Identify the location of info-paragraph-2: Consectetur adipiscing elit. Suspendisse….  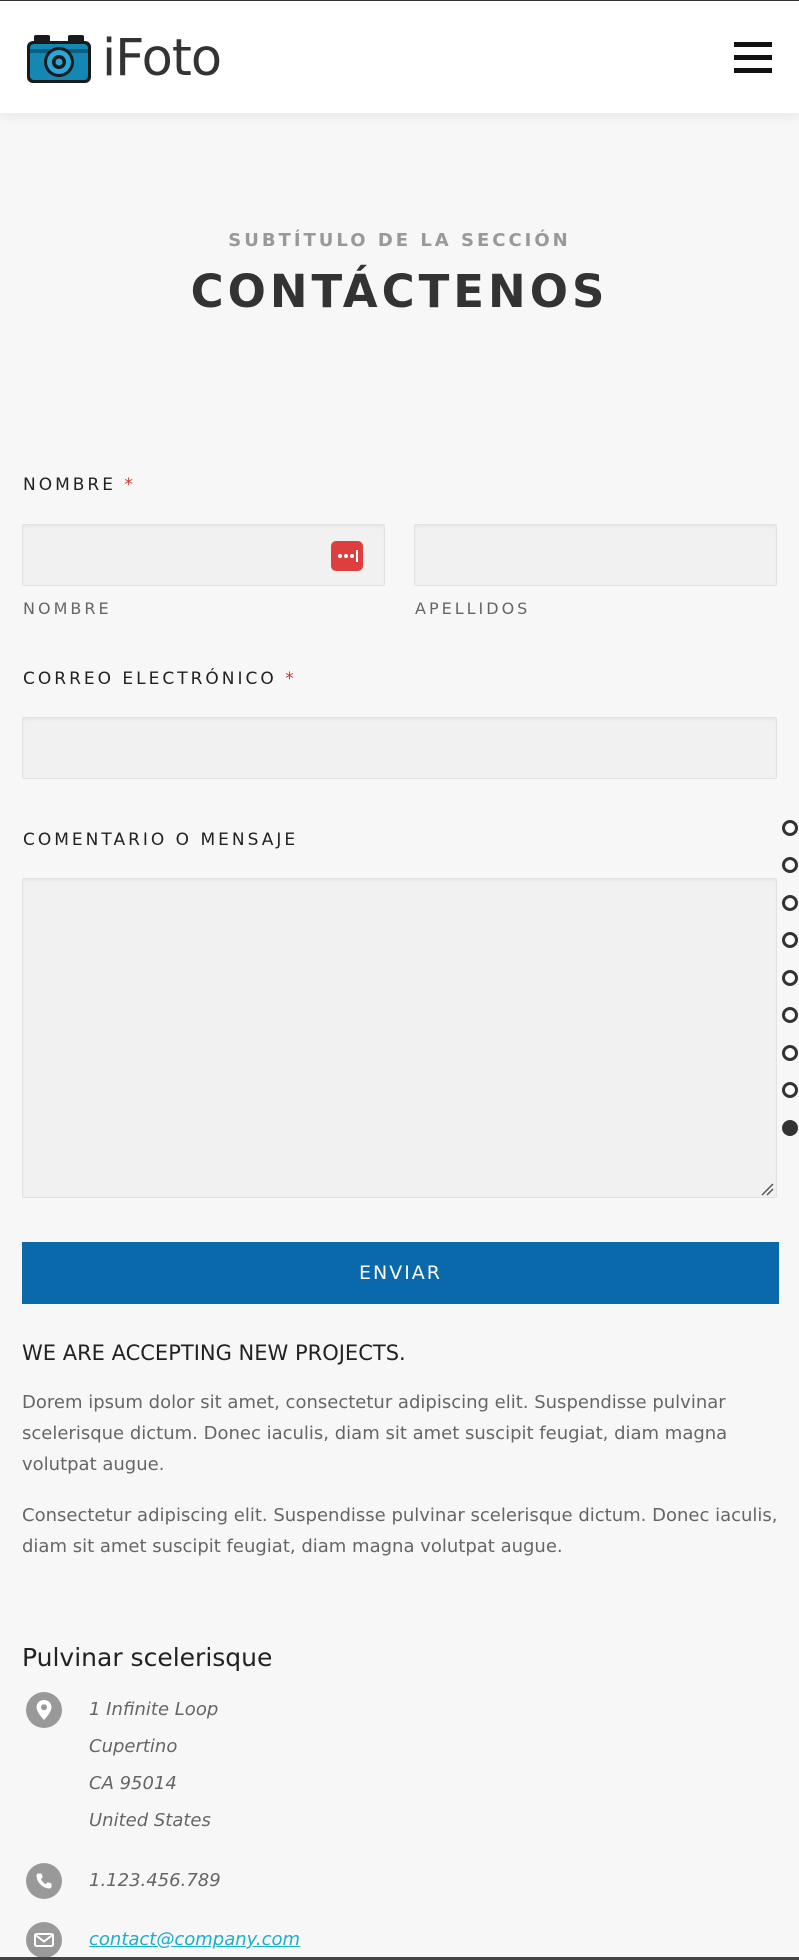
(400, 1531).